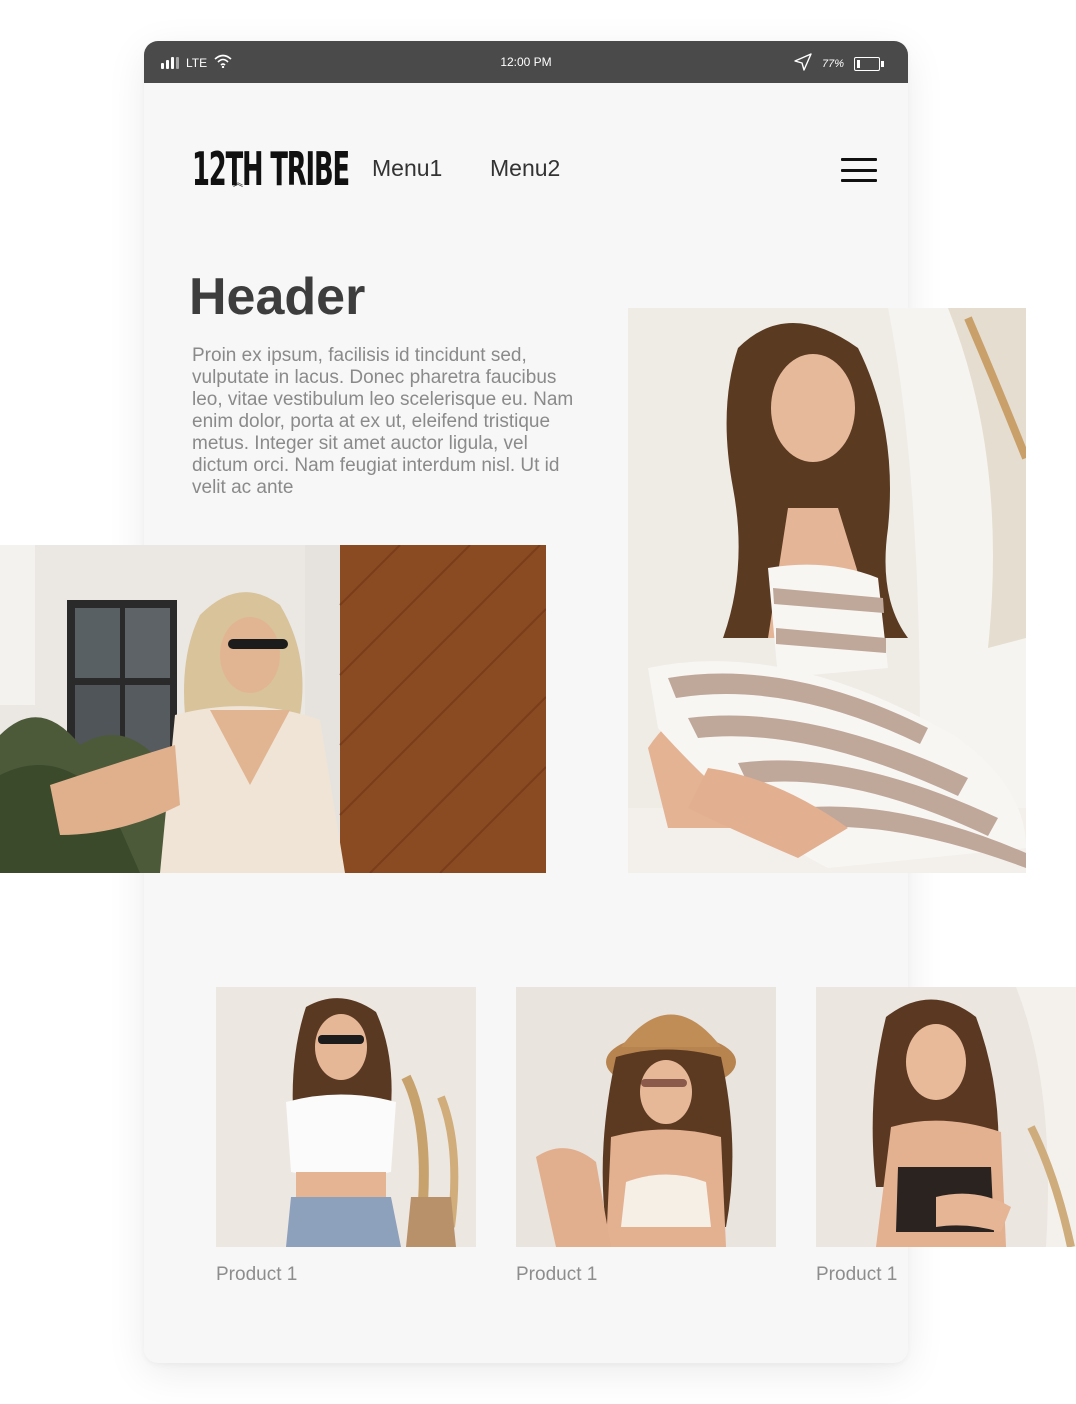  Describe the element at coordinates (859, 170) in the screenshot. I see `hamburger-menu-icon` at that location.